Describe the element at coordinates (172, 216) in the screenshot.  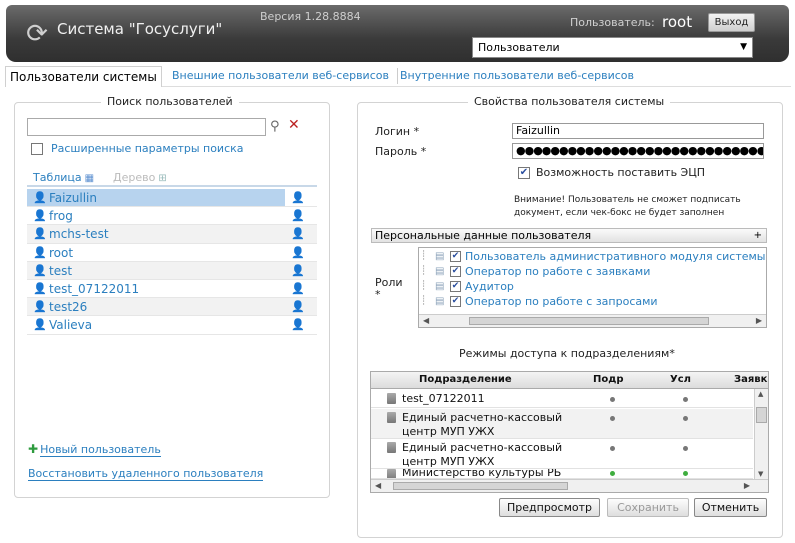
I see `list-item: 👤 frog 👤` at that location.